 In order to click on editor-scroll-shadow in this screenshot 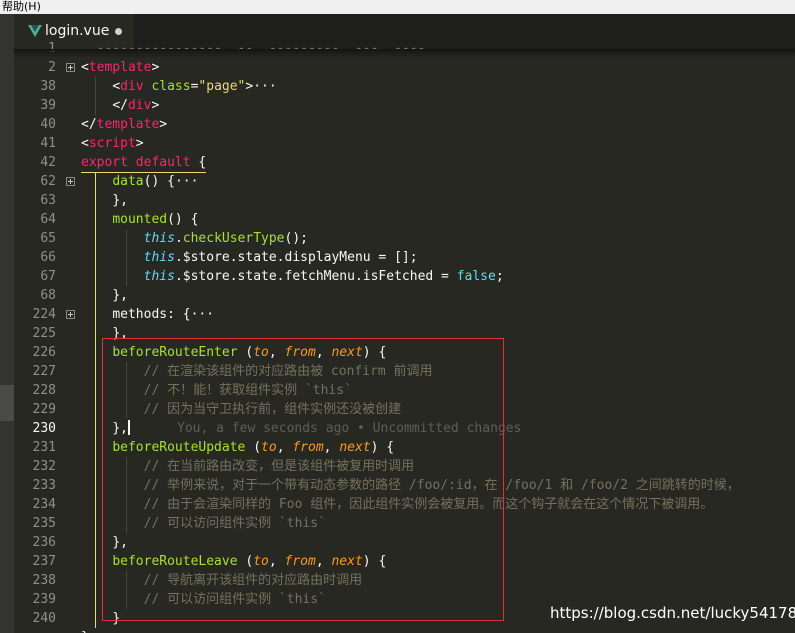, I will do `click(404, 53)`.